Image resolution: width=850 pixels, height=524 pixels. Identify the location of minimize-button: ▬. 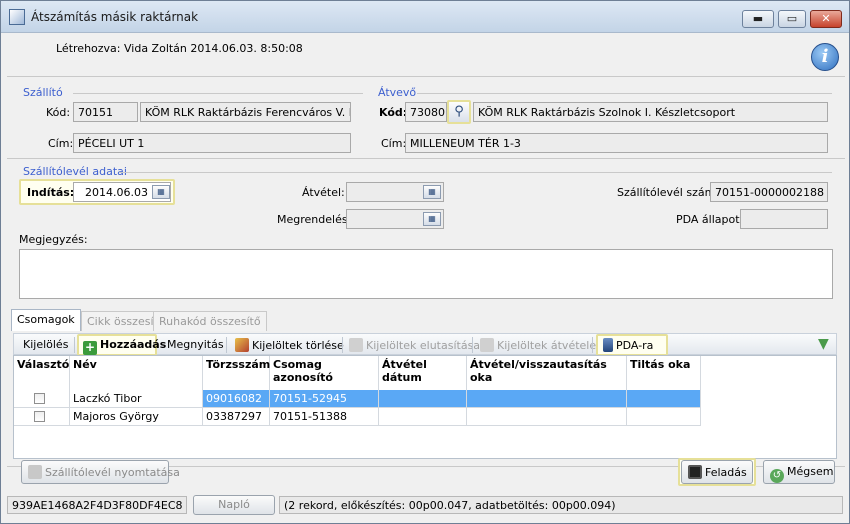
(758, 19).